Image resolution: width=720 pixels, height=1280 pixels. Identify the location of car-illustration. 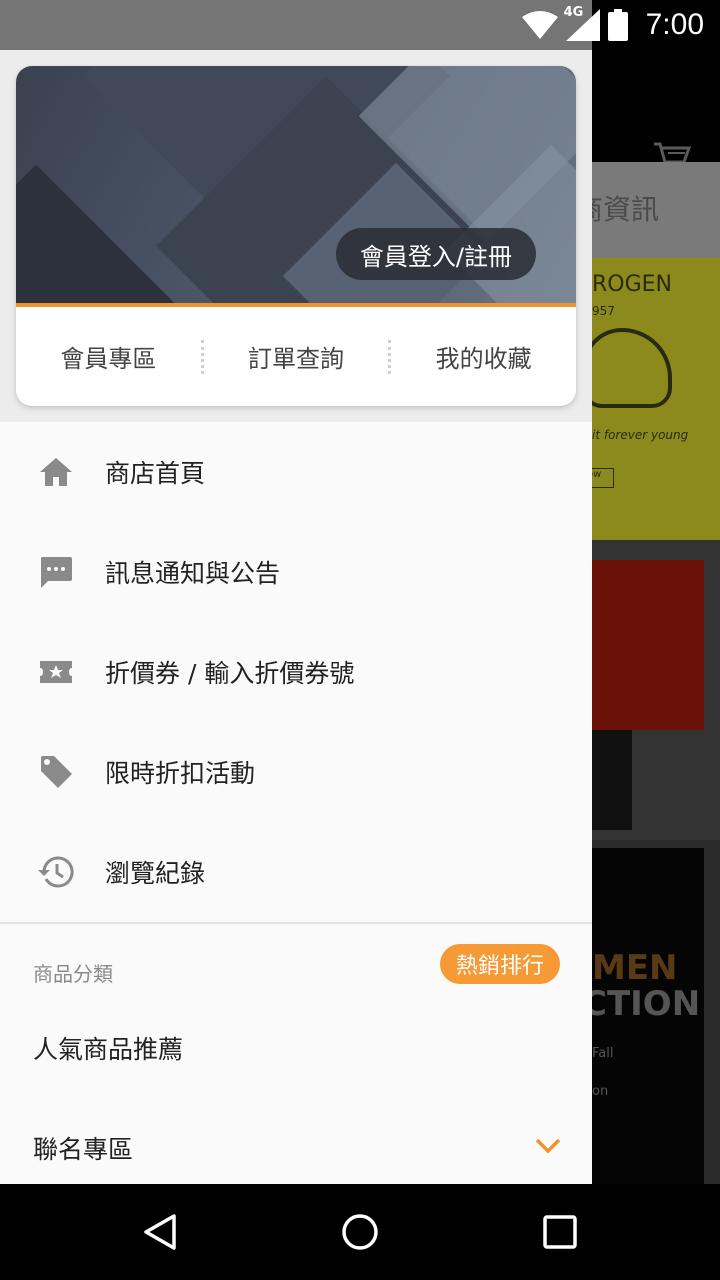
(632, 368).